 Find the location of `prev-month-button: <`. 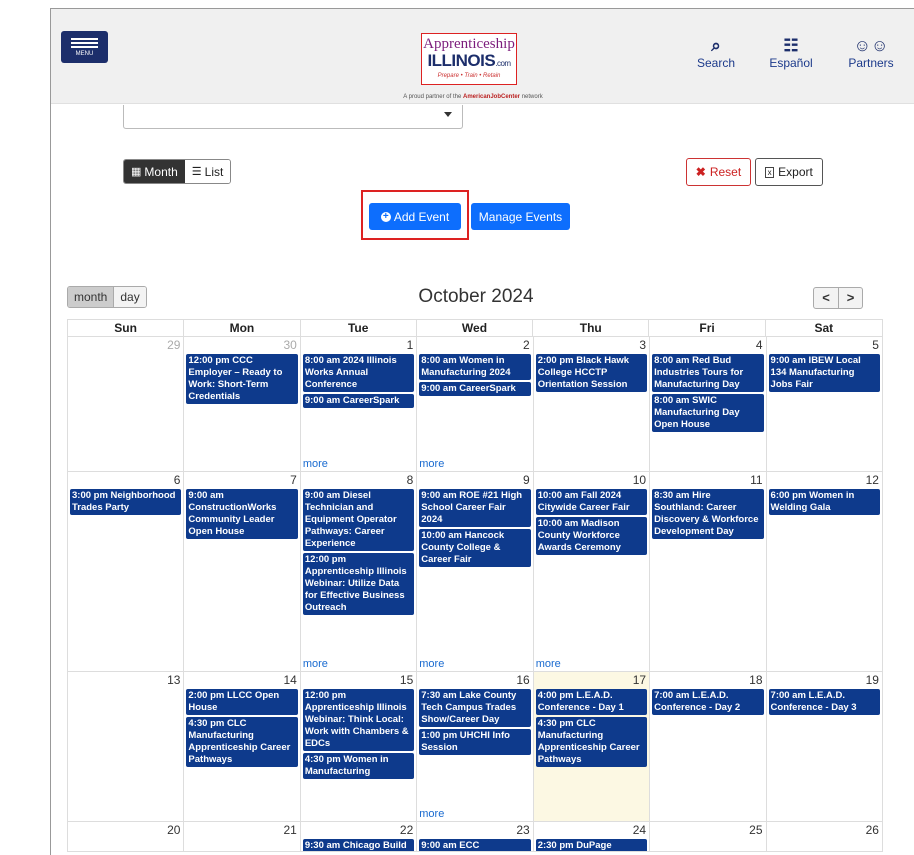

prev-month-button: < is located at coordinates (826, 298).